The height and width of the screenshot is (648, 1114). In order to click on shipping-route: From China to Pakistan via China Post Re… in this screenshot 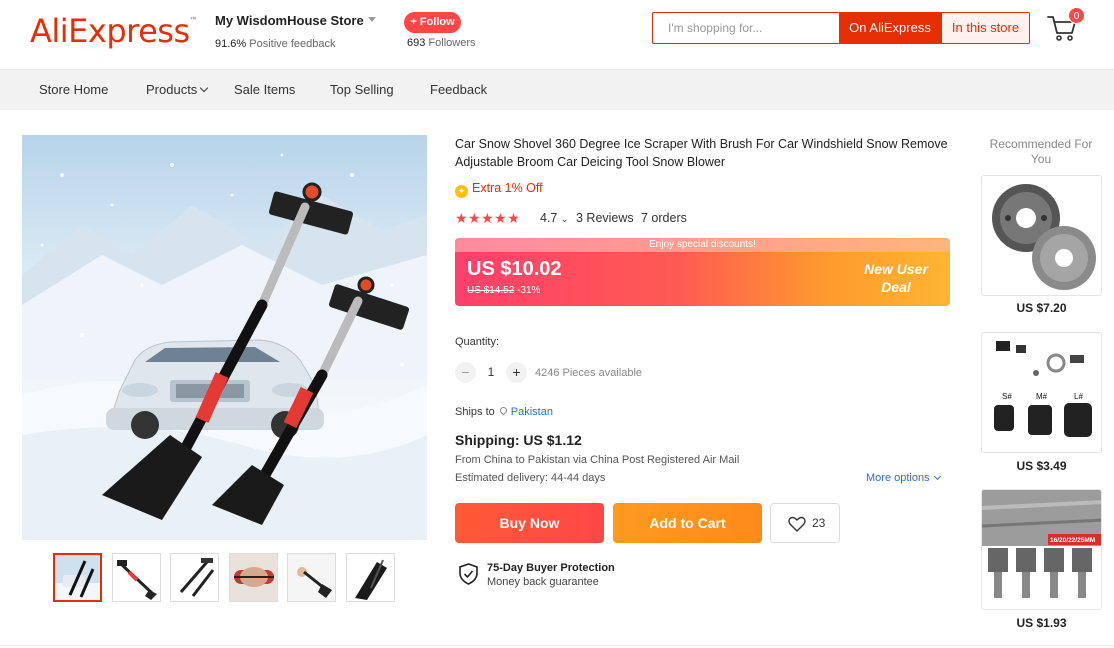, I will do `click(597, 460)`.